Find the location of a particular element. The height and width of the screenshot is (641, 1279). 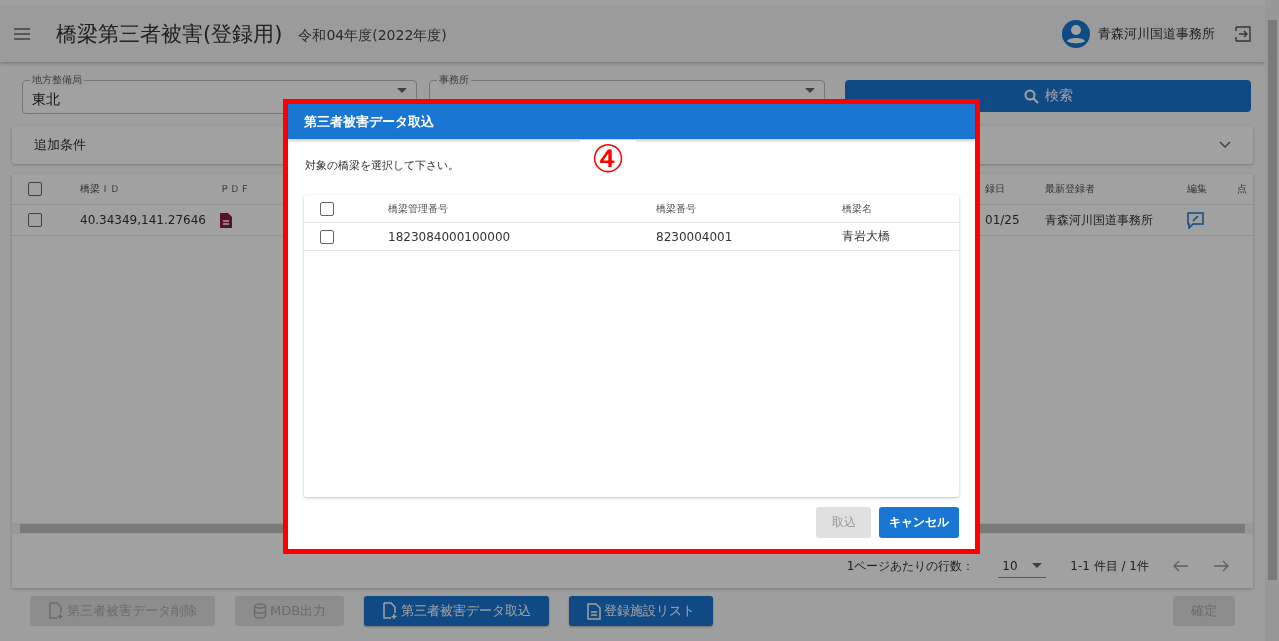

fiscal-year: 令和04年度(2022年度) is located at coordinates (372, 35).